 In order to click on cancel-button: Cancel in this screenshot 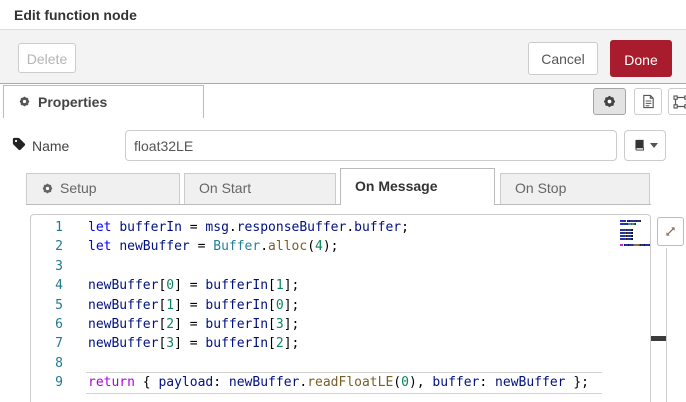, I will do `click(563, 58)`.